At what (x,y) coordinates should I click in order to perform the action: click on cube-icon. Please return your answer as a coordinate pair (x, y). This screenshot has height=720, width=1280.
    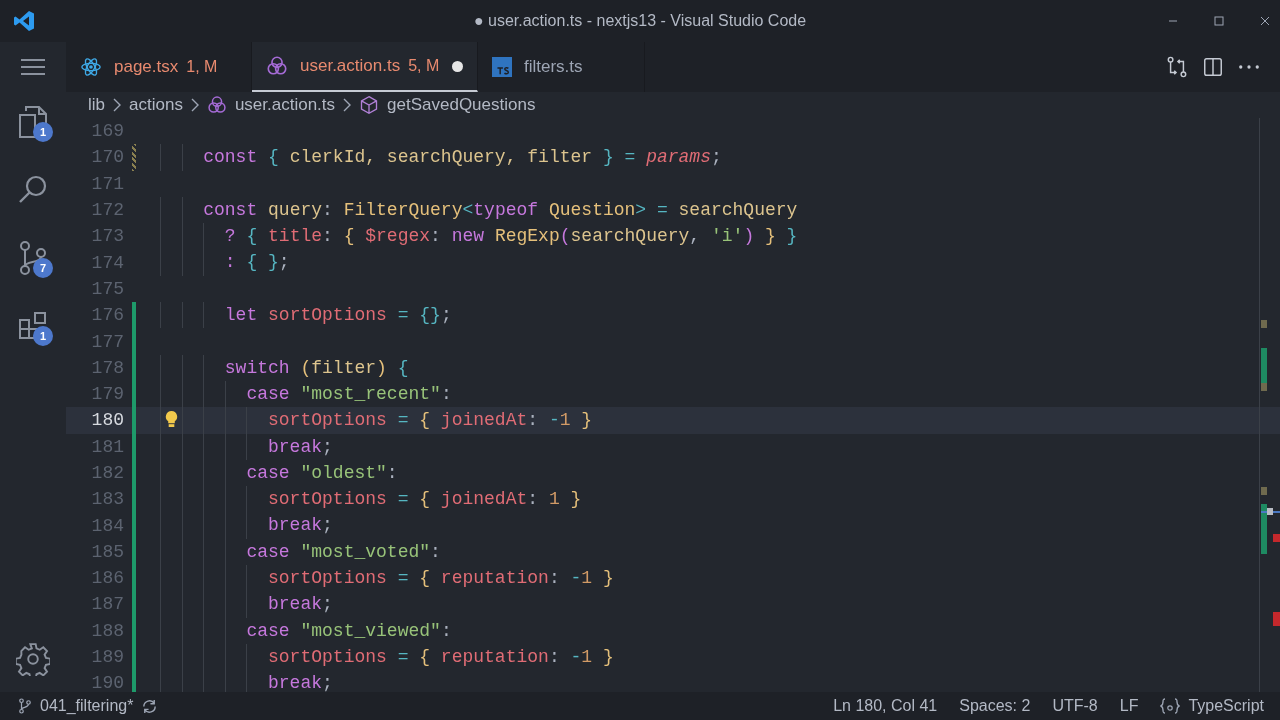
    Looking at the image, I should click on (369, 105).